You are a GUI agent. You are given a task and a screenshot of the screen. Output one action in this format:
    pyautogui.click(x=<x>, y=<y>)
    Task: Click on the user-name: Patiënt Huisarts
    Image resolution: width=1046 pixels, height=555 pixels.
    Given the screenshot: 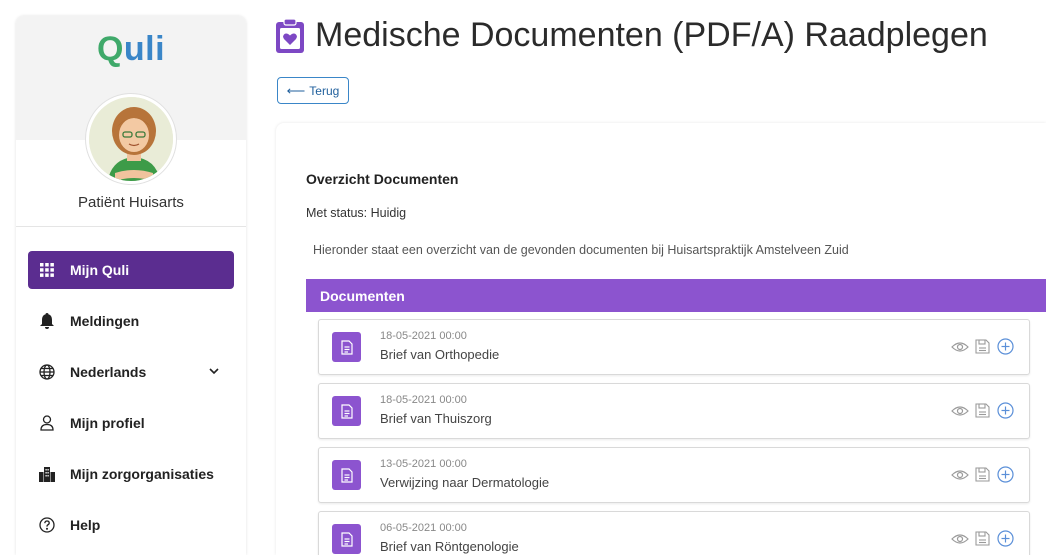 What is the action you would take?
    pyautogui.click(x=131, y=202)
    